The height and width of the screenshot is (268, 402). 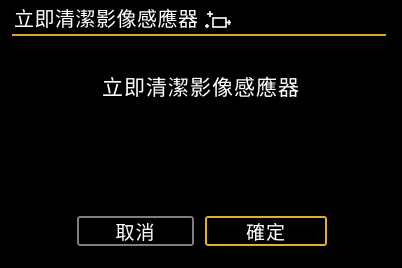 I want to click on menu-header: 立即清潔影像感應器, so click(x=123, y=19).